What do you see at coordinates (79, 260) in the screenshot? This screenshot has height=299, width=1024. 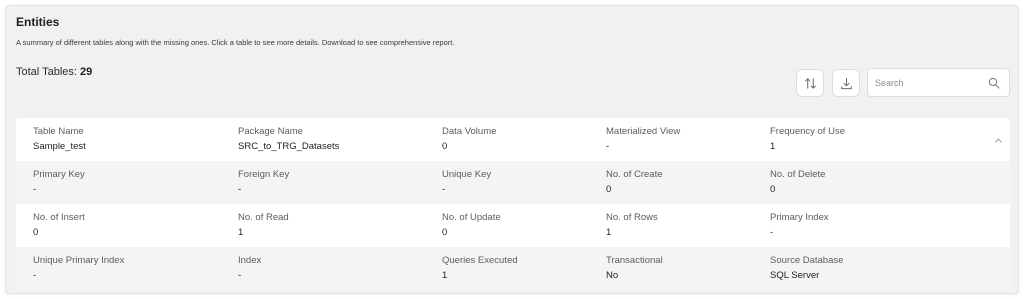 I see `detail-label: Unique Primary Index` at bounding box center [79, 260].